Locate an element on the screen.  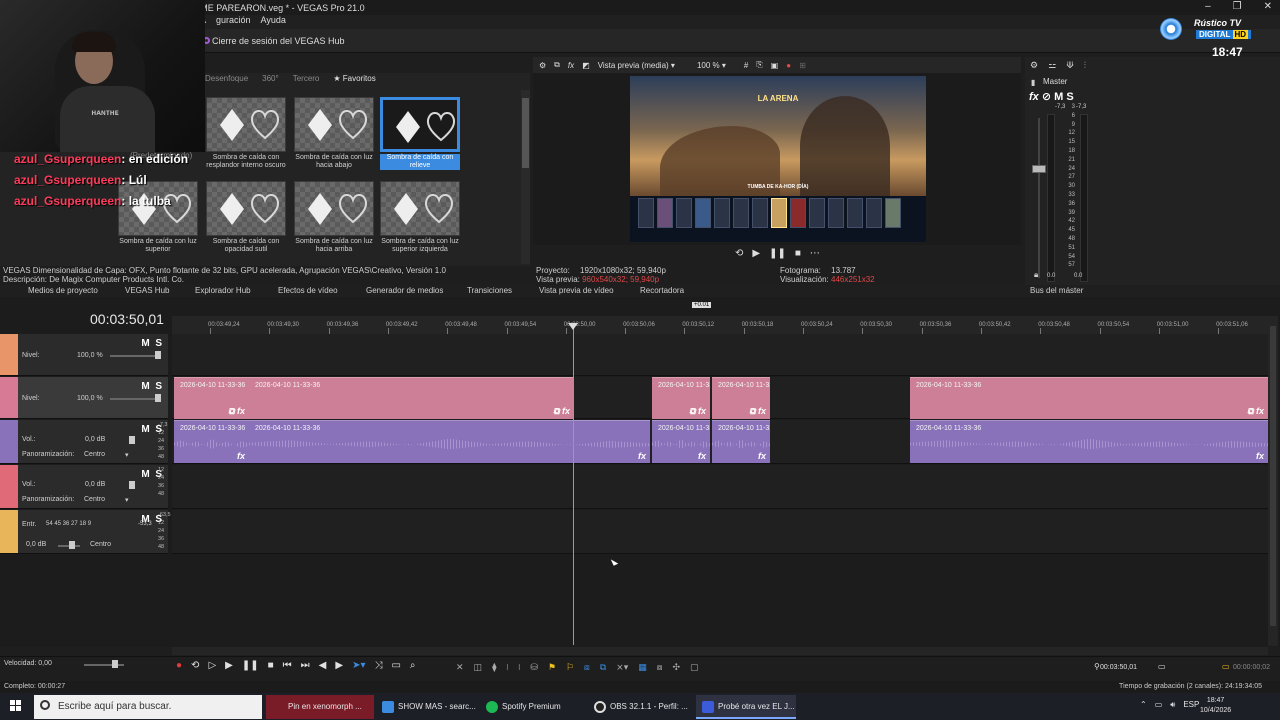
preview-zoom-select: 100 % ▾ is located at coordinates (711, 65).